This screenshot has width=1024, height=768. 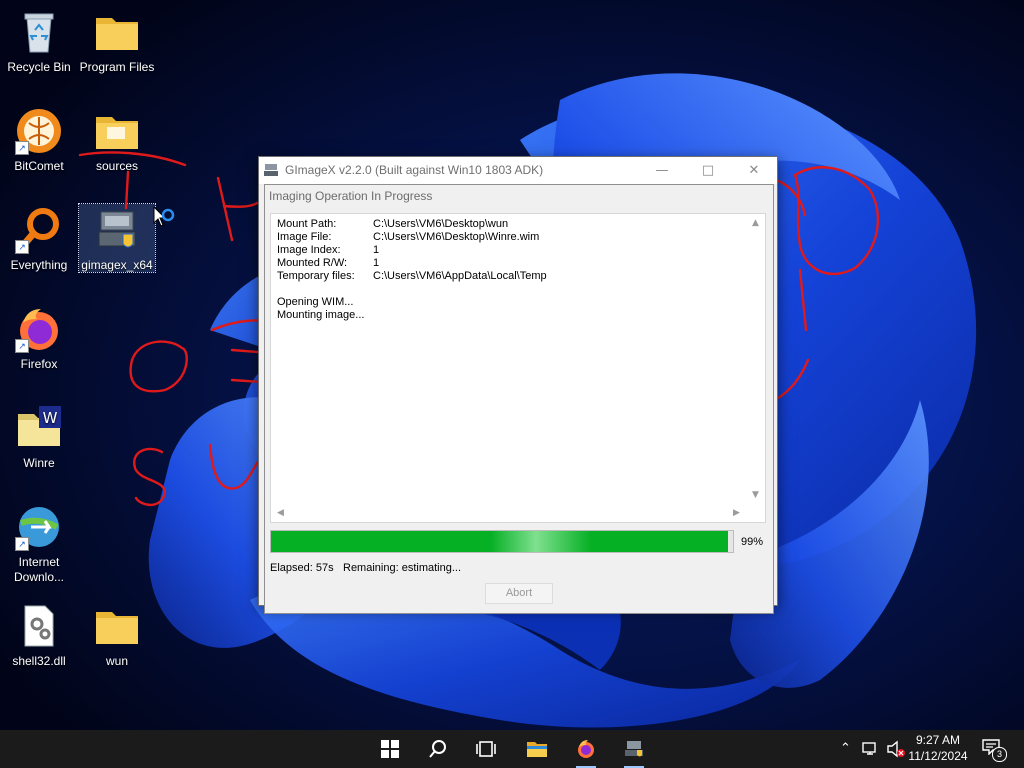 I want to click on desktop-icon-recycle-bin: Recycle Bin, so click(x=39, y=45).